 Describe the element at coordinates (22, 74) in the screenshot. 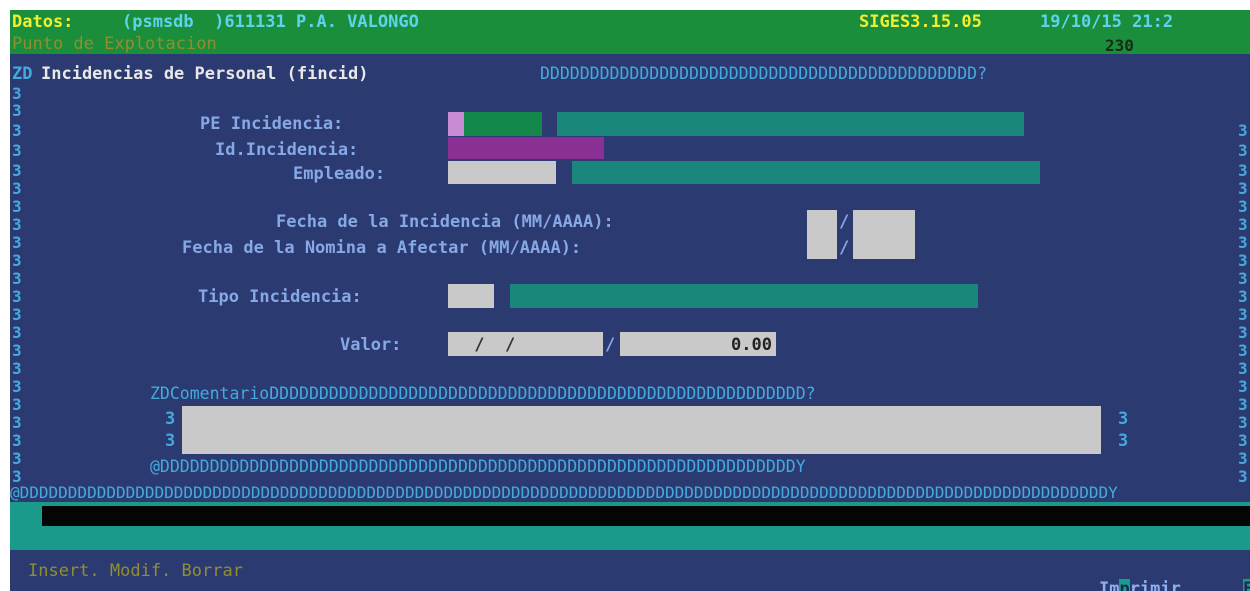

I see `title-prefix: ZD` at that location.